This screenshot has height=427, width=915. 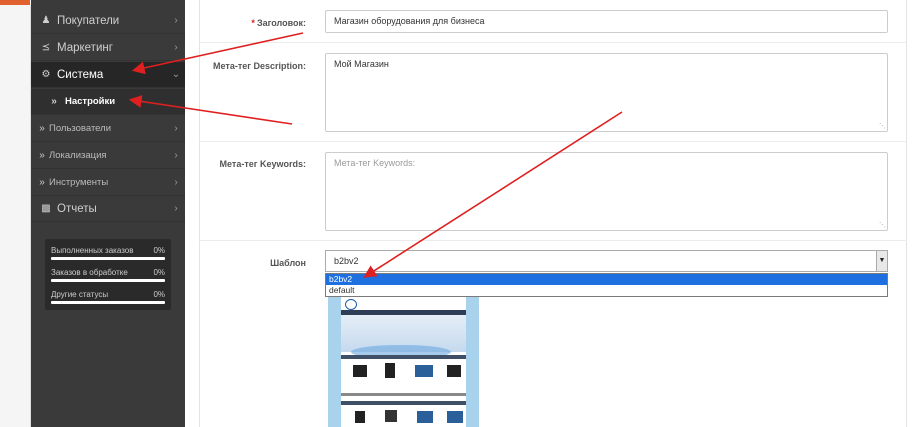 I want to click on user-icon: ♟, so click(x=46, y=20).